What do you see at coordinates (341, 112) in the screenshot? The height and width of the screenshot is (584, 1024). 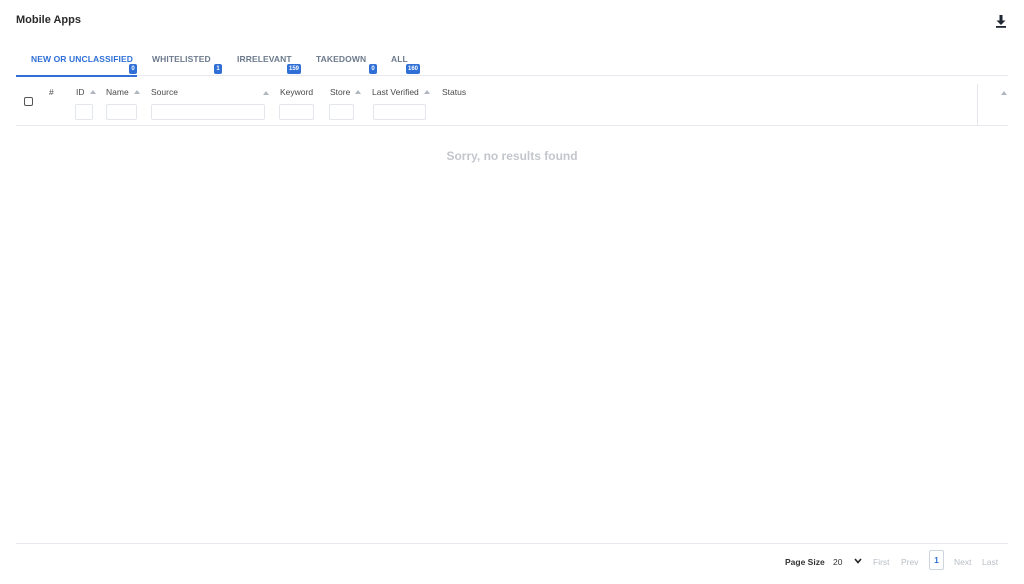 I see `store-filter-input` at bounding box center [341, 112].